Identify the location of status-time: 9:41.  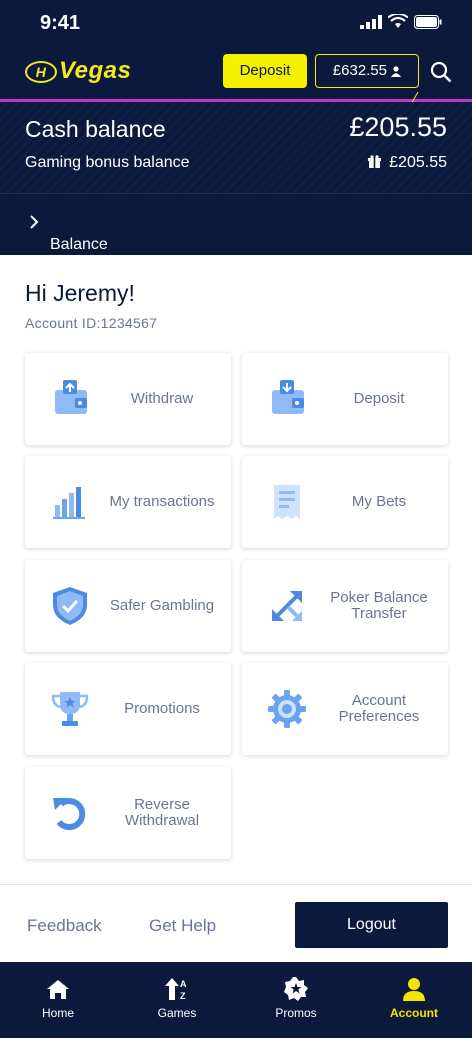
(60, 23).